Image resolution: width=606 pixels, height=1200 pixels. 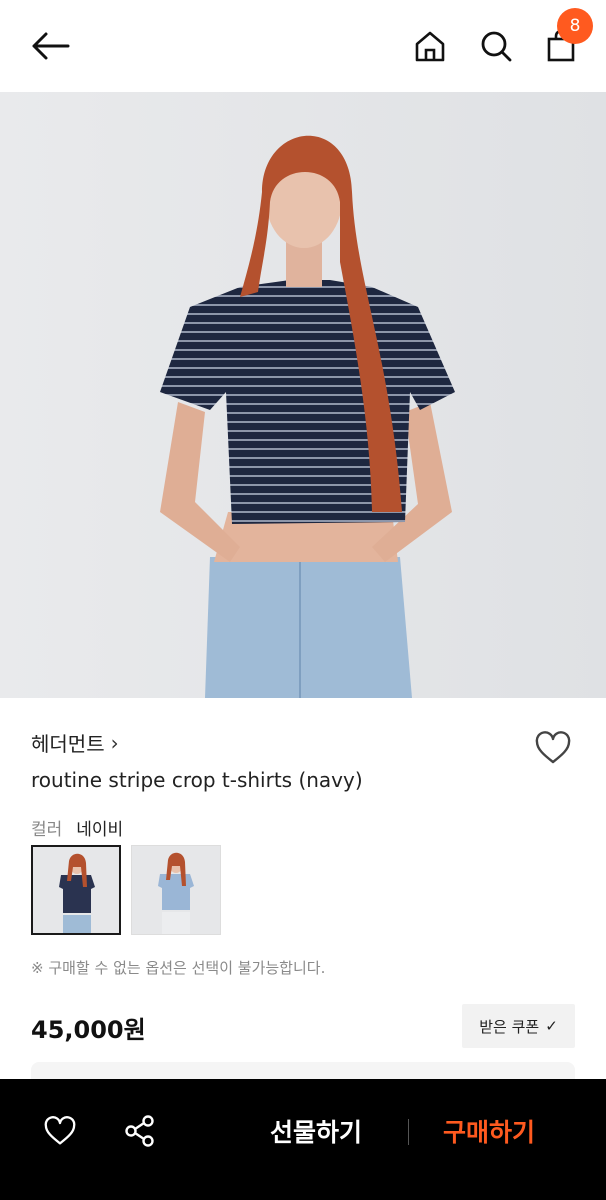 What do you see at coordinates (303, 46) in the screenshot?
I see `top-bar: 8` at bounding box center [303, 46].